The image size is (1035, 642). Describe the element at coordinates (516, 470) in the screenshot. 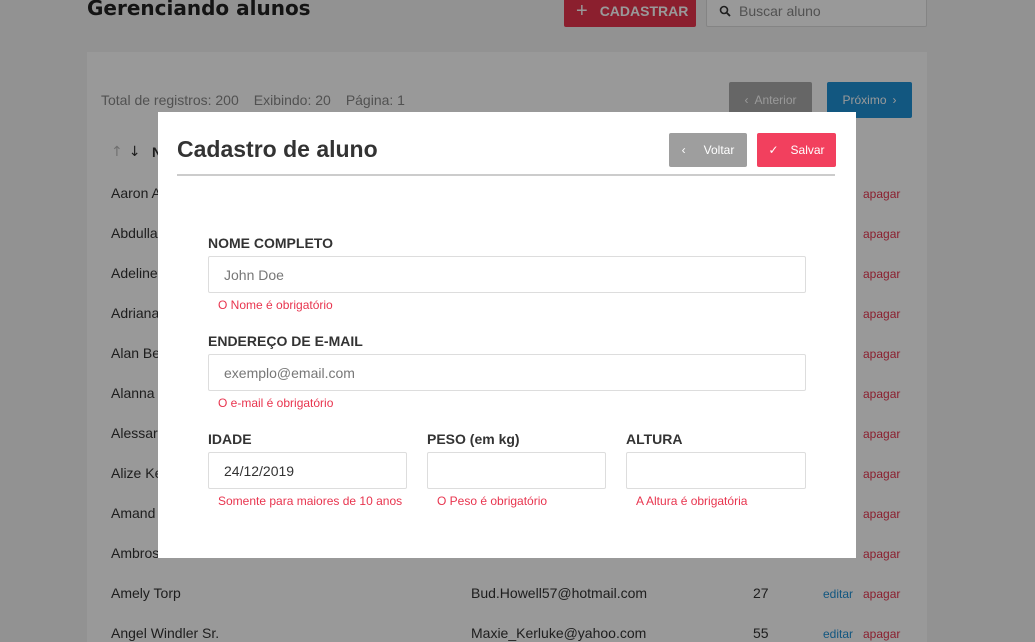

I see `weight-field` at that location.